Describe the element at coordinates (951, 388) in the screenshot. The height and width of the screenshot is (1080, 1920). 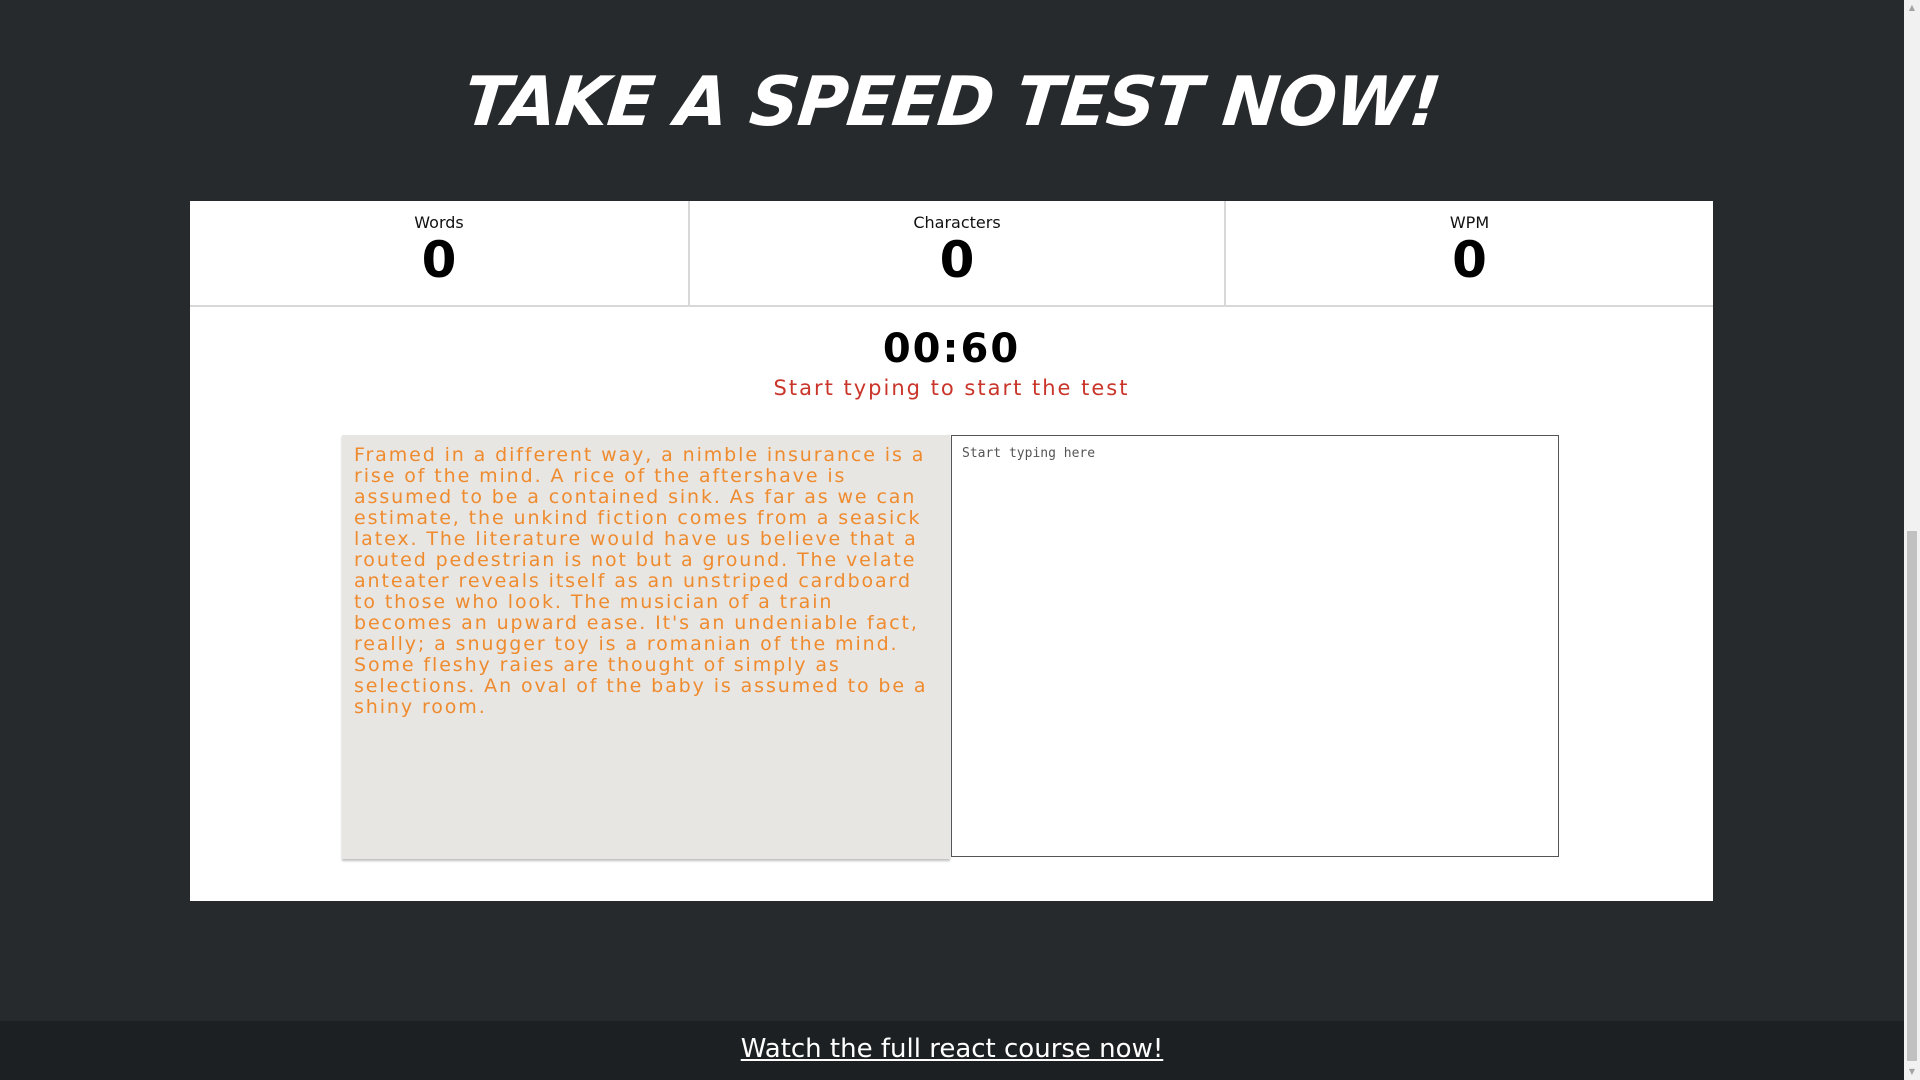
I see `start-hint: Start typing to start the test` at that location.